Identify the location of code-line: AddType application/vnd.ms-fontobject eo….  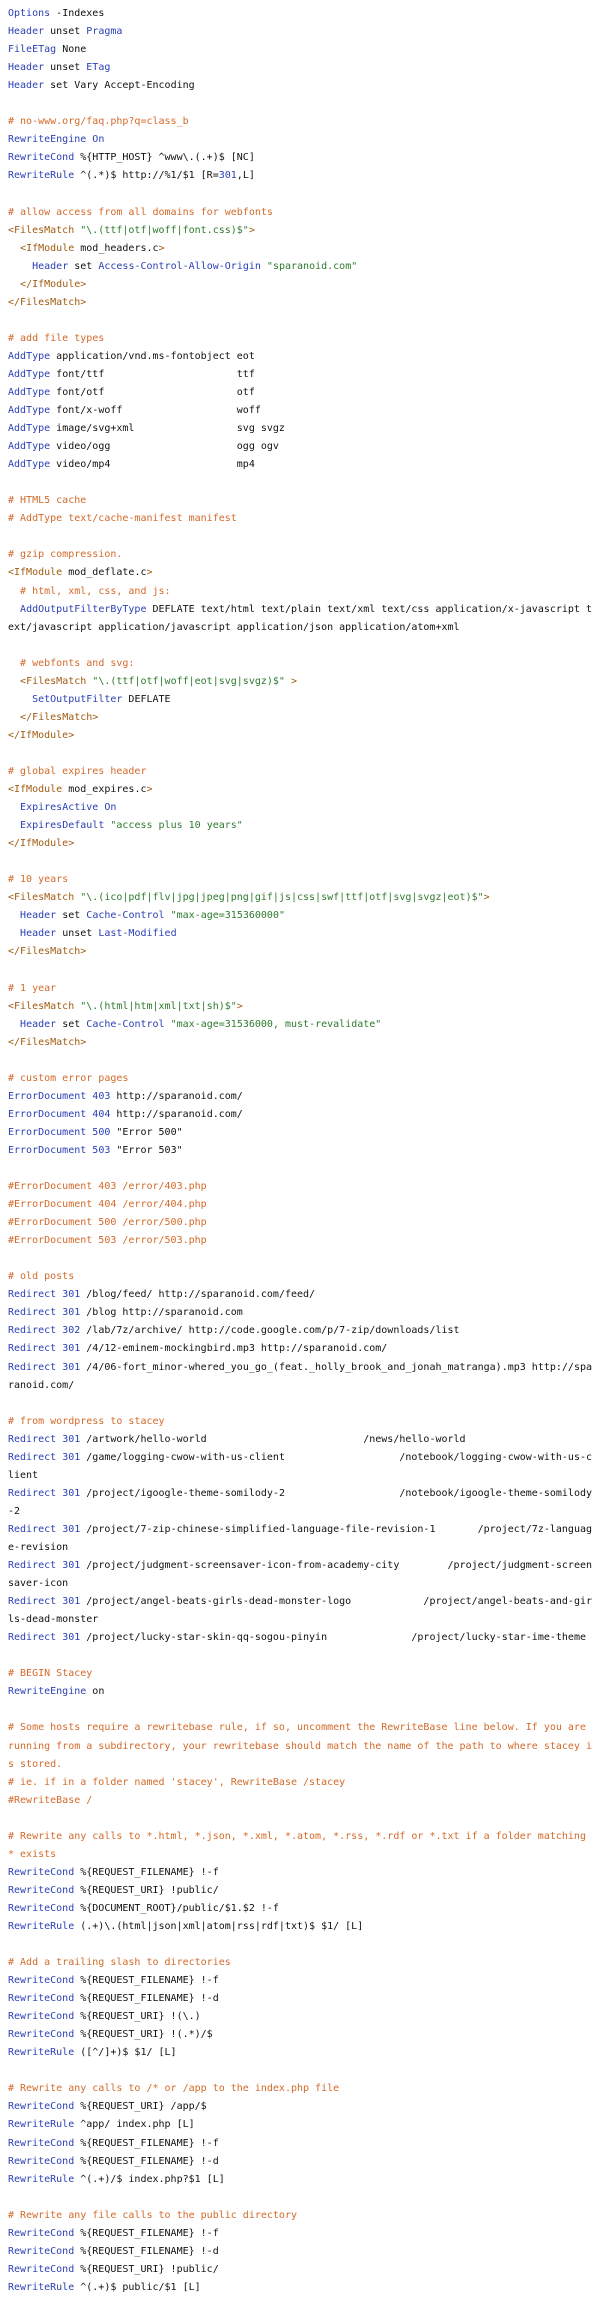
(300, 357).